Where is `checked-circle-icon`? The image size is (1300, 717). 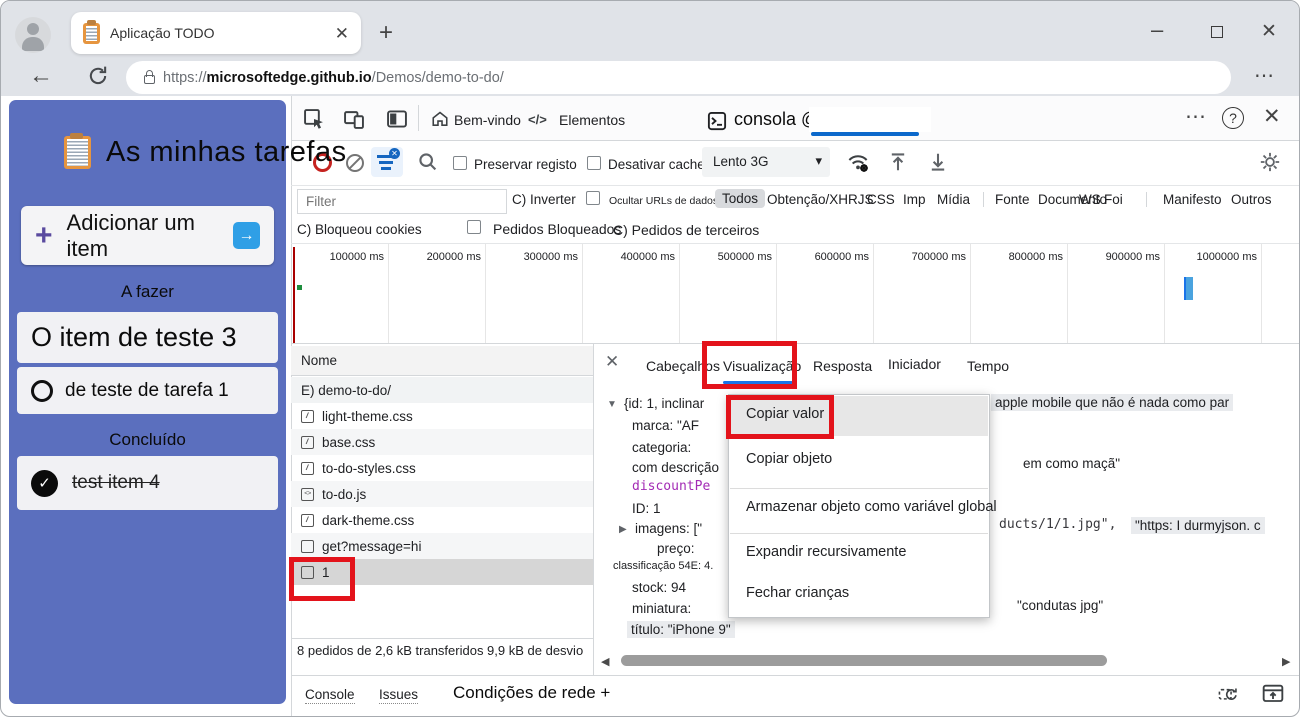
checked-circle-icon is located at coordinates (44, 483).